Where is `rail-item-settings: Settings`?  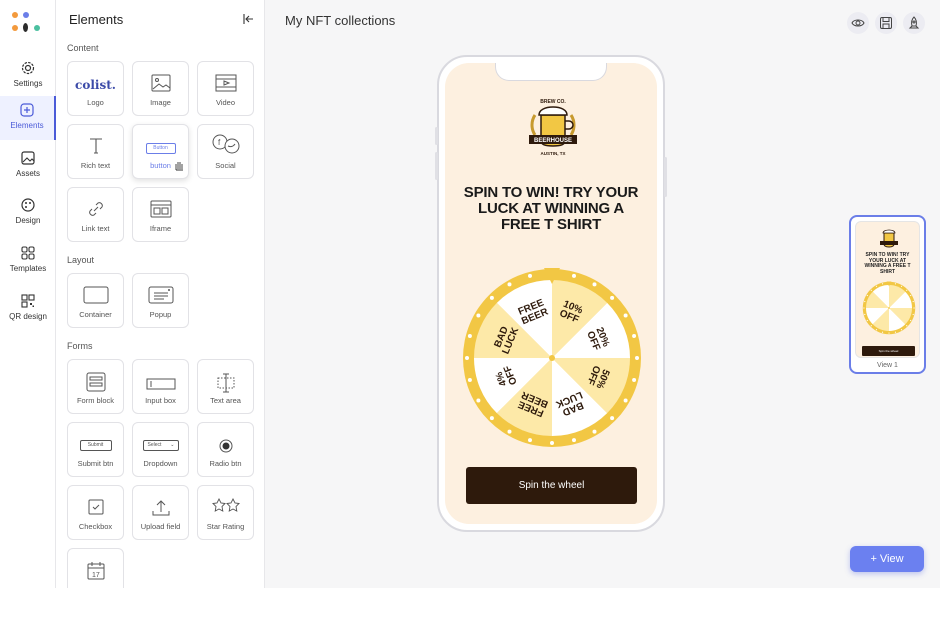
rail-item-settings: Settings is located at coordinates (28, 76).